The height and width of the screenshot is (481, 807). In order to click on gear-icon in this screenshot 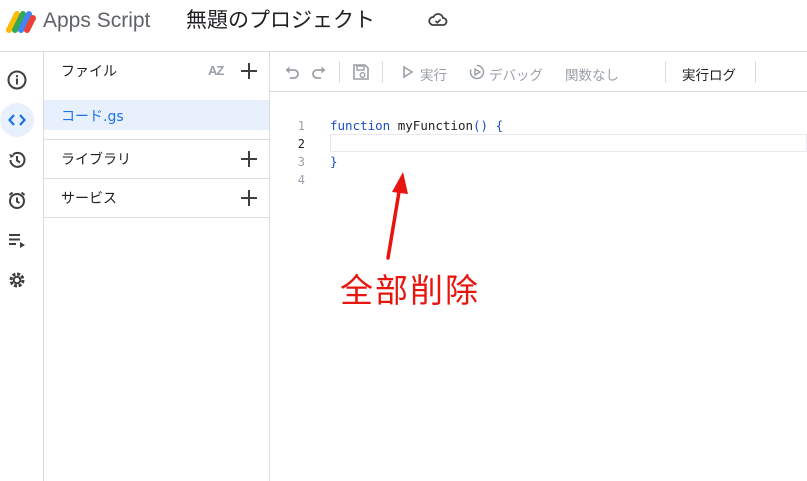, I will do `click(17, 280)`.